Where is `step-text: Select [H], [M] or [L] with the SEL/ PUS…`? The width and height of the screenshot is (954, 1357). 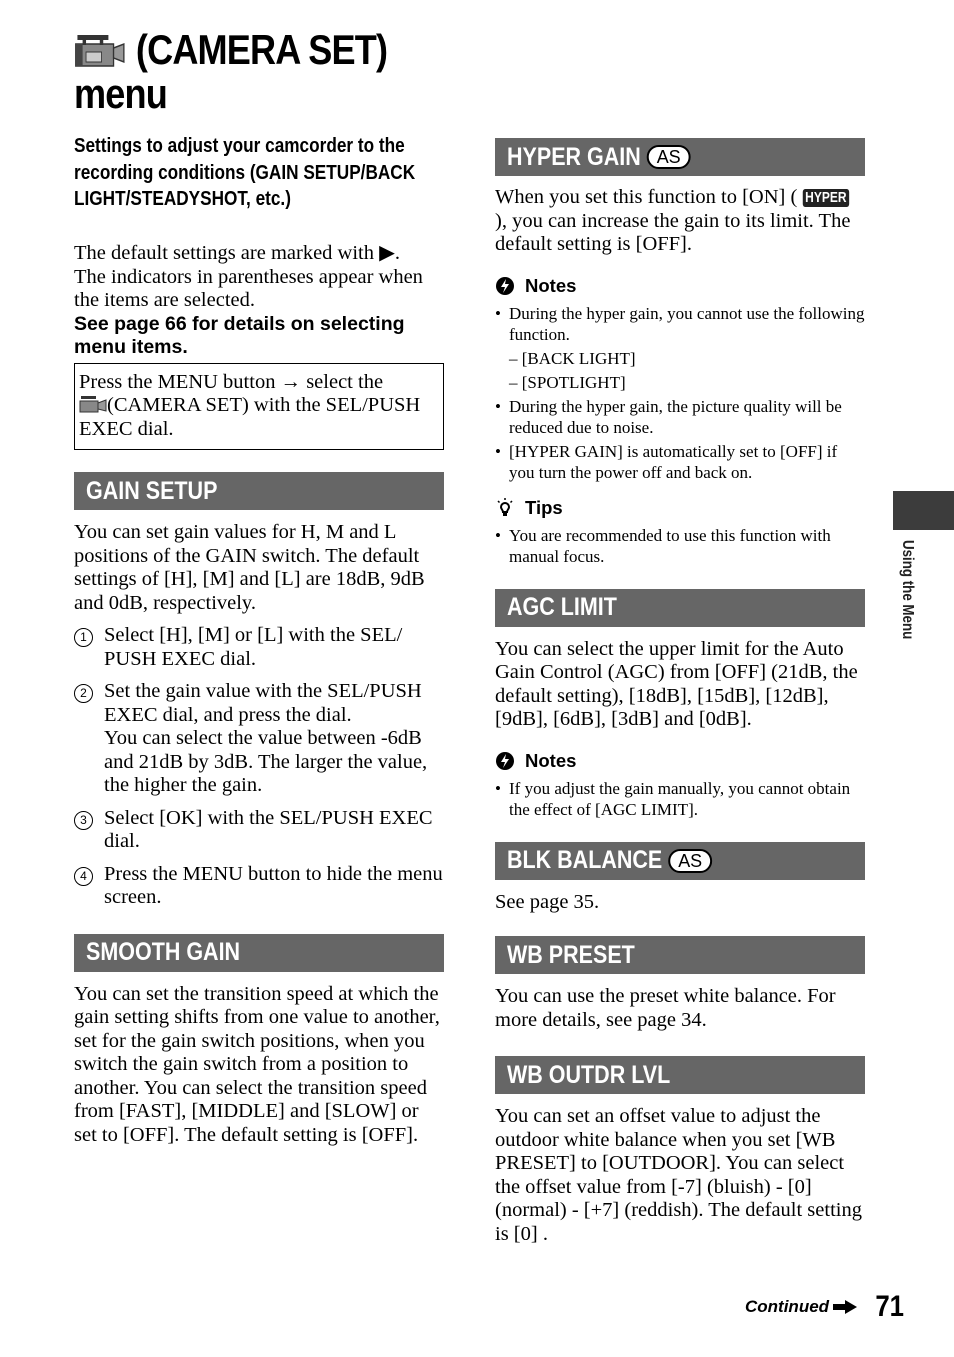
step-text: Select [H], [M] or [L] with the SEL/ PUS… is located at coordinates (253, 647).